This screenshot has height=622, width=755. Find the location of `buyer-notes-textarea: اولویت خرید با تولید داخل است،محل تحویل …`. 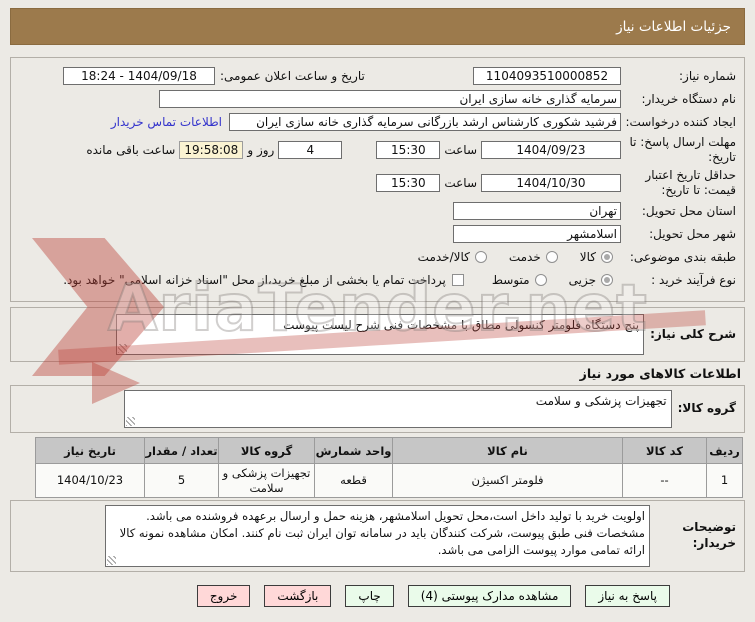

buyer-notes-textarea: اولویت خرید با تولید داخل است،محل تحویل … is located at coordinates (377, 536).